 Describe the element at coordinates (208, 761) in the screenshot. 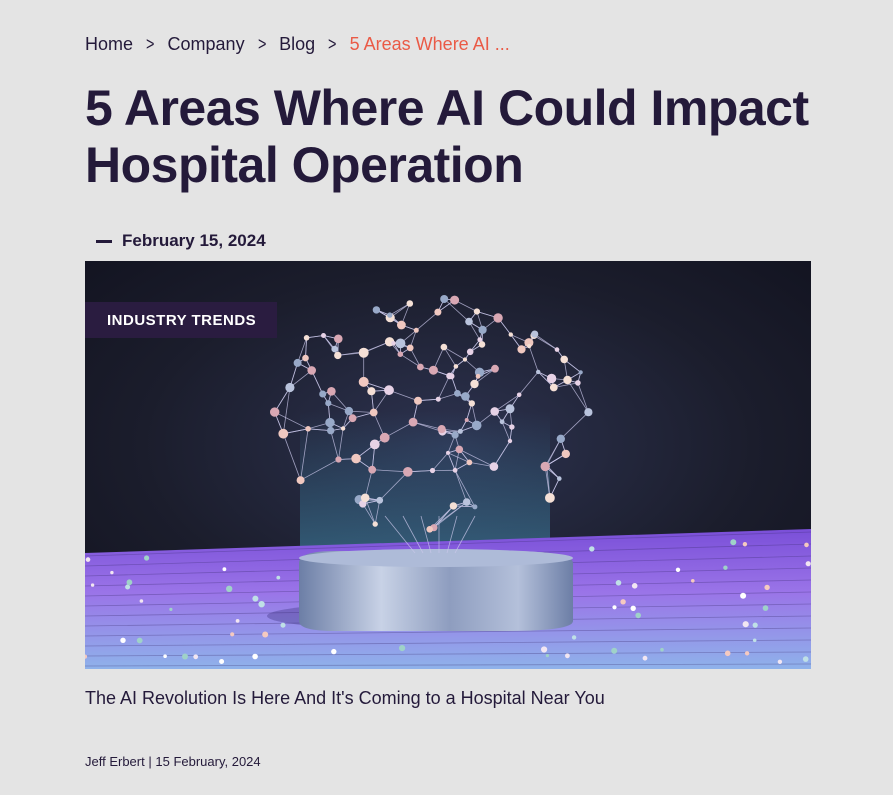

I see `byline-date: 15 February, 2024` at that location.